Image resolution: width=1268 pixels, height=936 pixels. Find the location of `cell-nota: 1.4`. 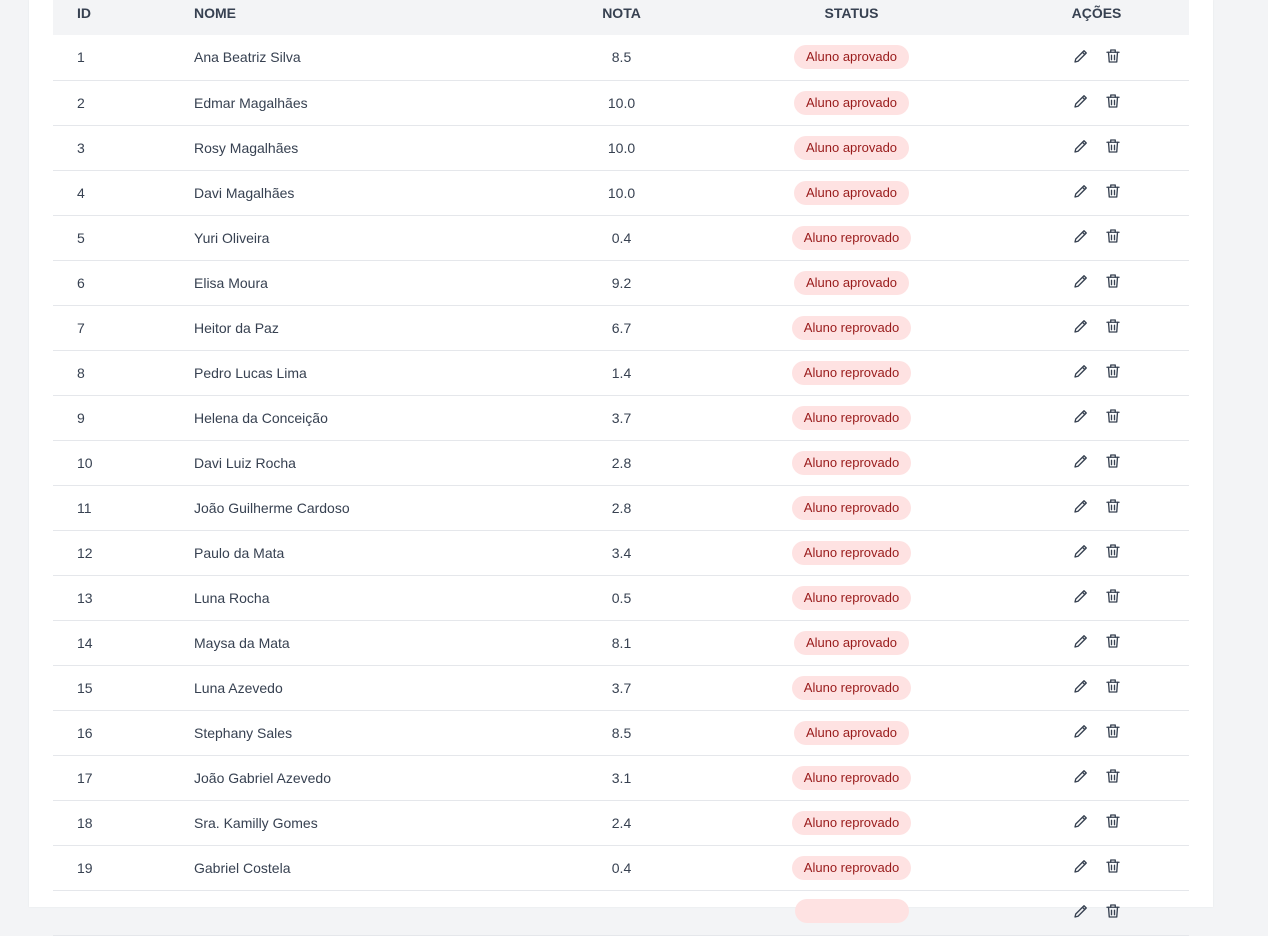

cell-nota: 1.4 is located at coordinates (621, 373).